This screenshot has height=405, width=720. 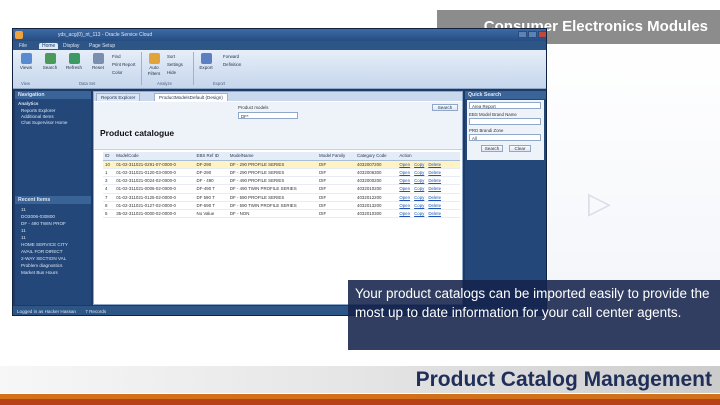 I want to click on product-models-input: DF*, so click(x=268, y=115).